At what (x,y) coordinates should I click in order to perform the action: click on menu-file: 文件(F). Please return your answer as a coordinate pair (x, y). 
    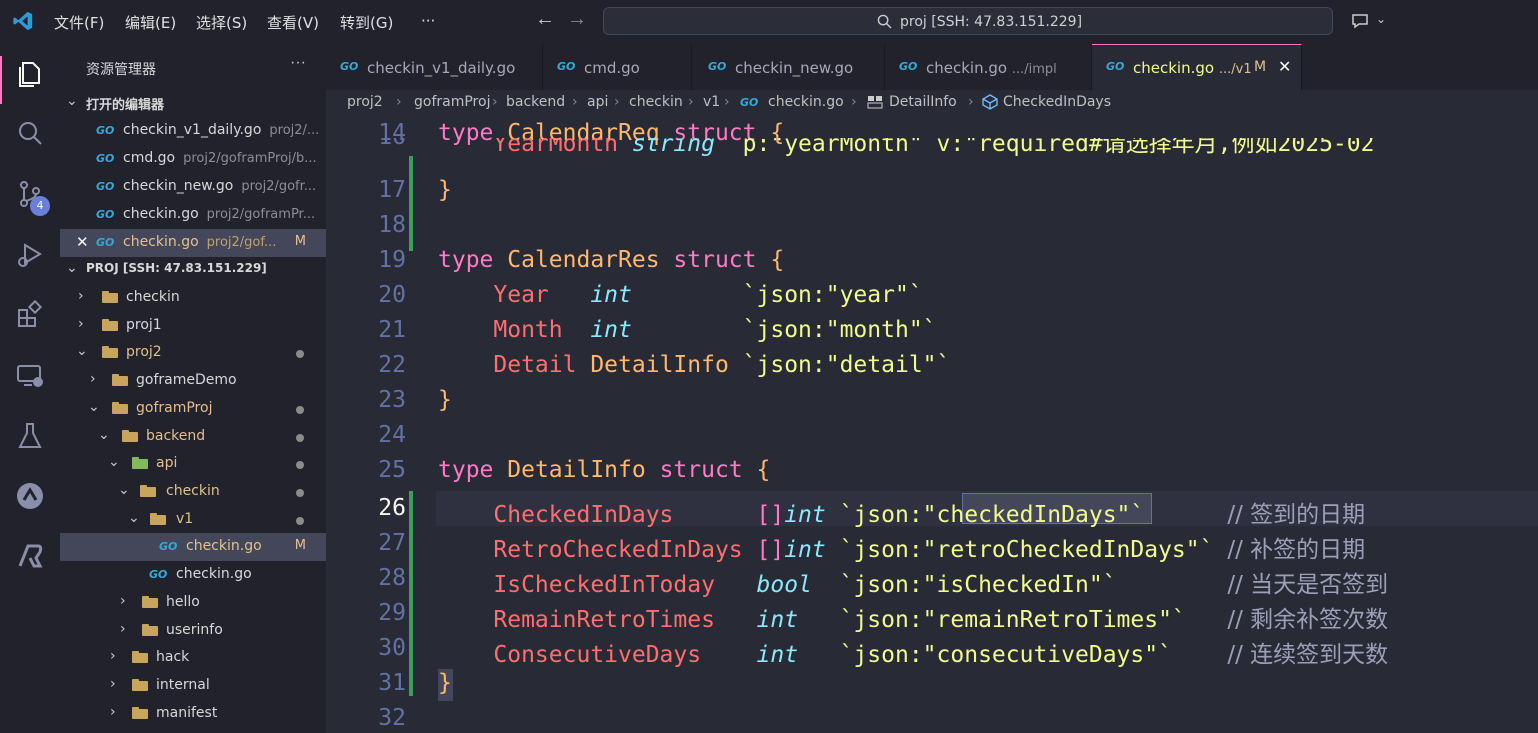
    Looking at the image, I should click on (79, 22).